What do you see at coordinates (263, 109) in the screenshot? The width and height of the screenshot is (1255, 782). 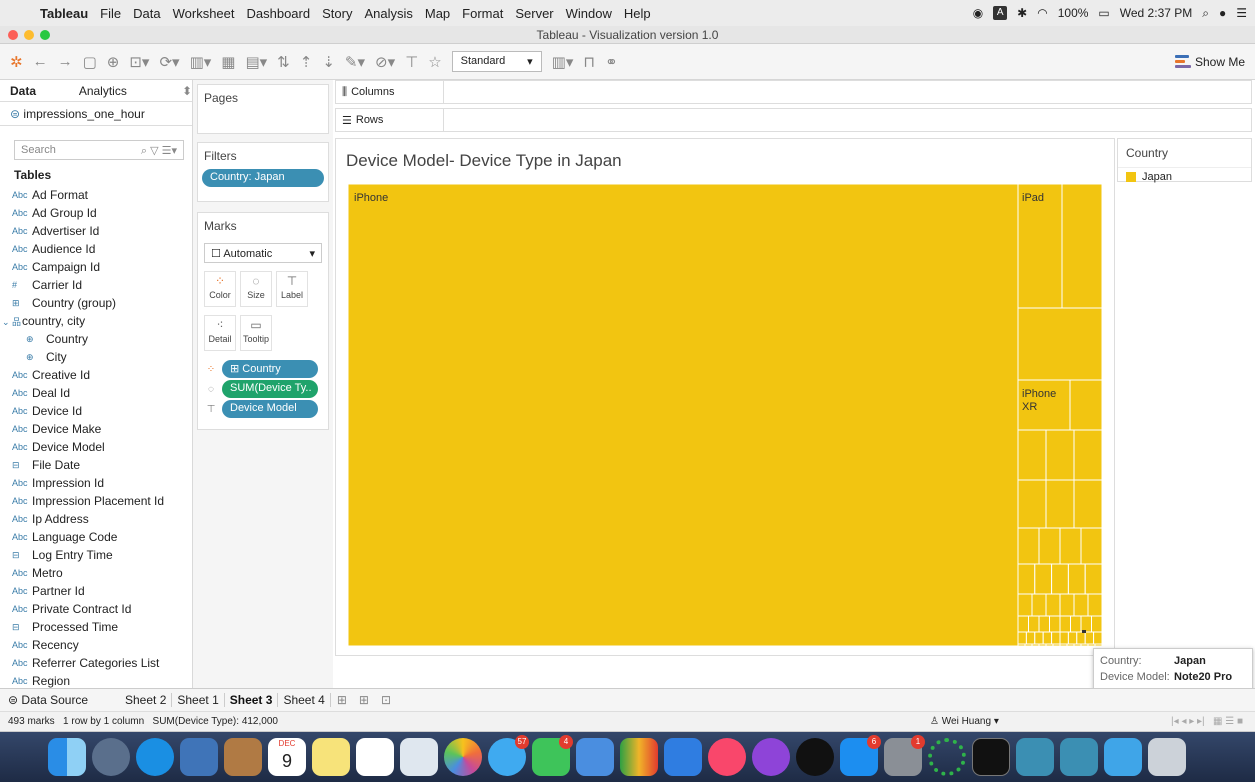 I see `pages-card: Pages` at bounding box center [263, 109].